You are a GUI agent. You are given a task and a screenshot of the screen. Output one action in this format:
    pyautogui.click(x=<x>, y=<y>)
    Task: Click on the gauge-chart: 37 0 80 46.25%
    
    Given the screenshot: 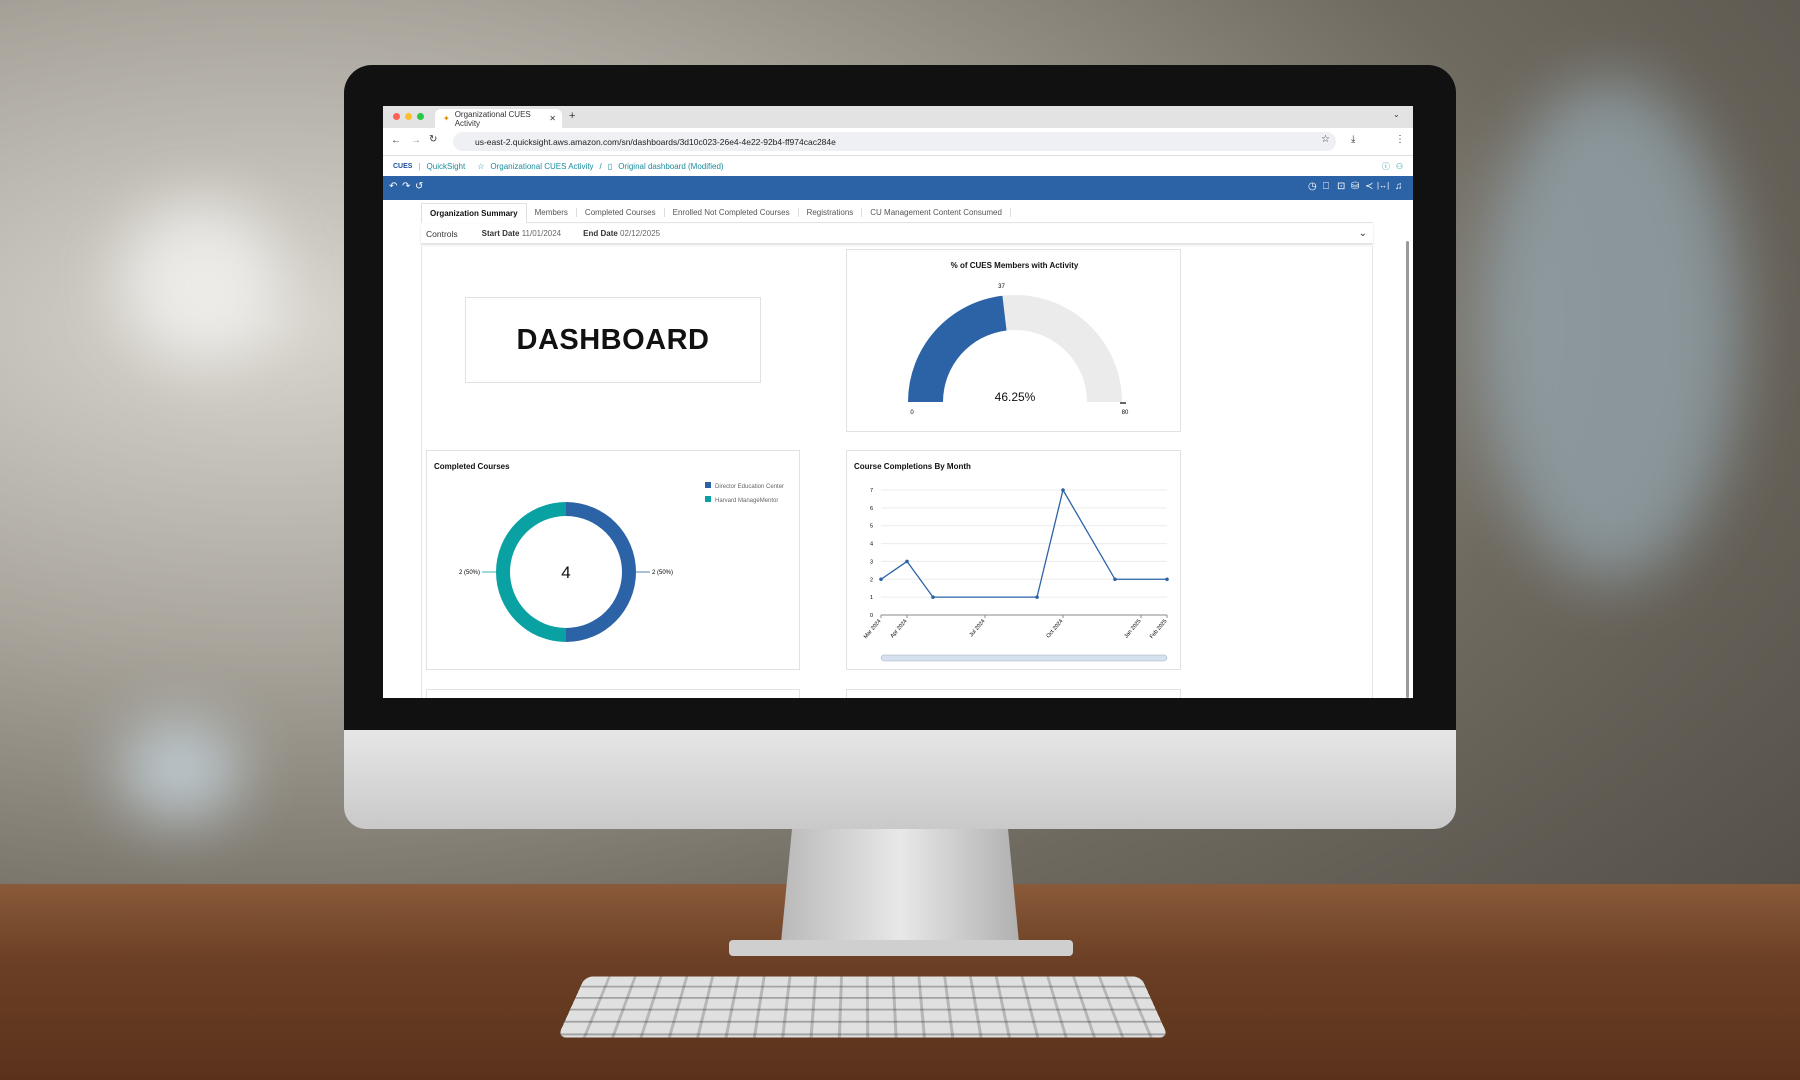 What is the action you would take?
    pyautogui.click(x=1018, y=350)
    